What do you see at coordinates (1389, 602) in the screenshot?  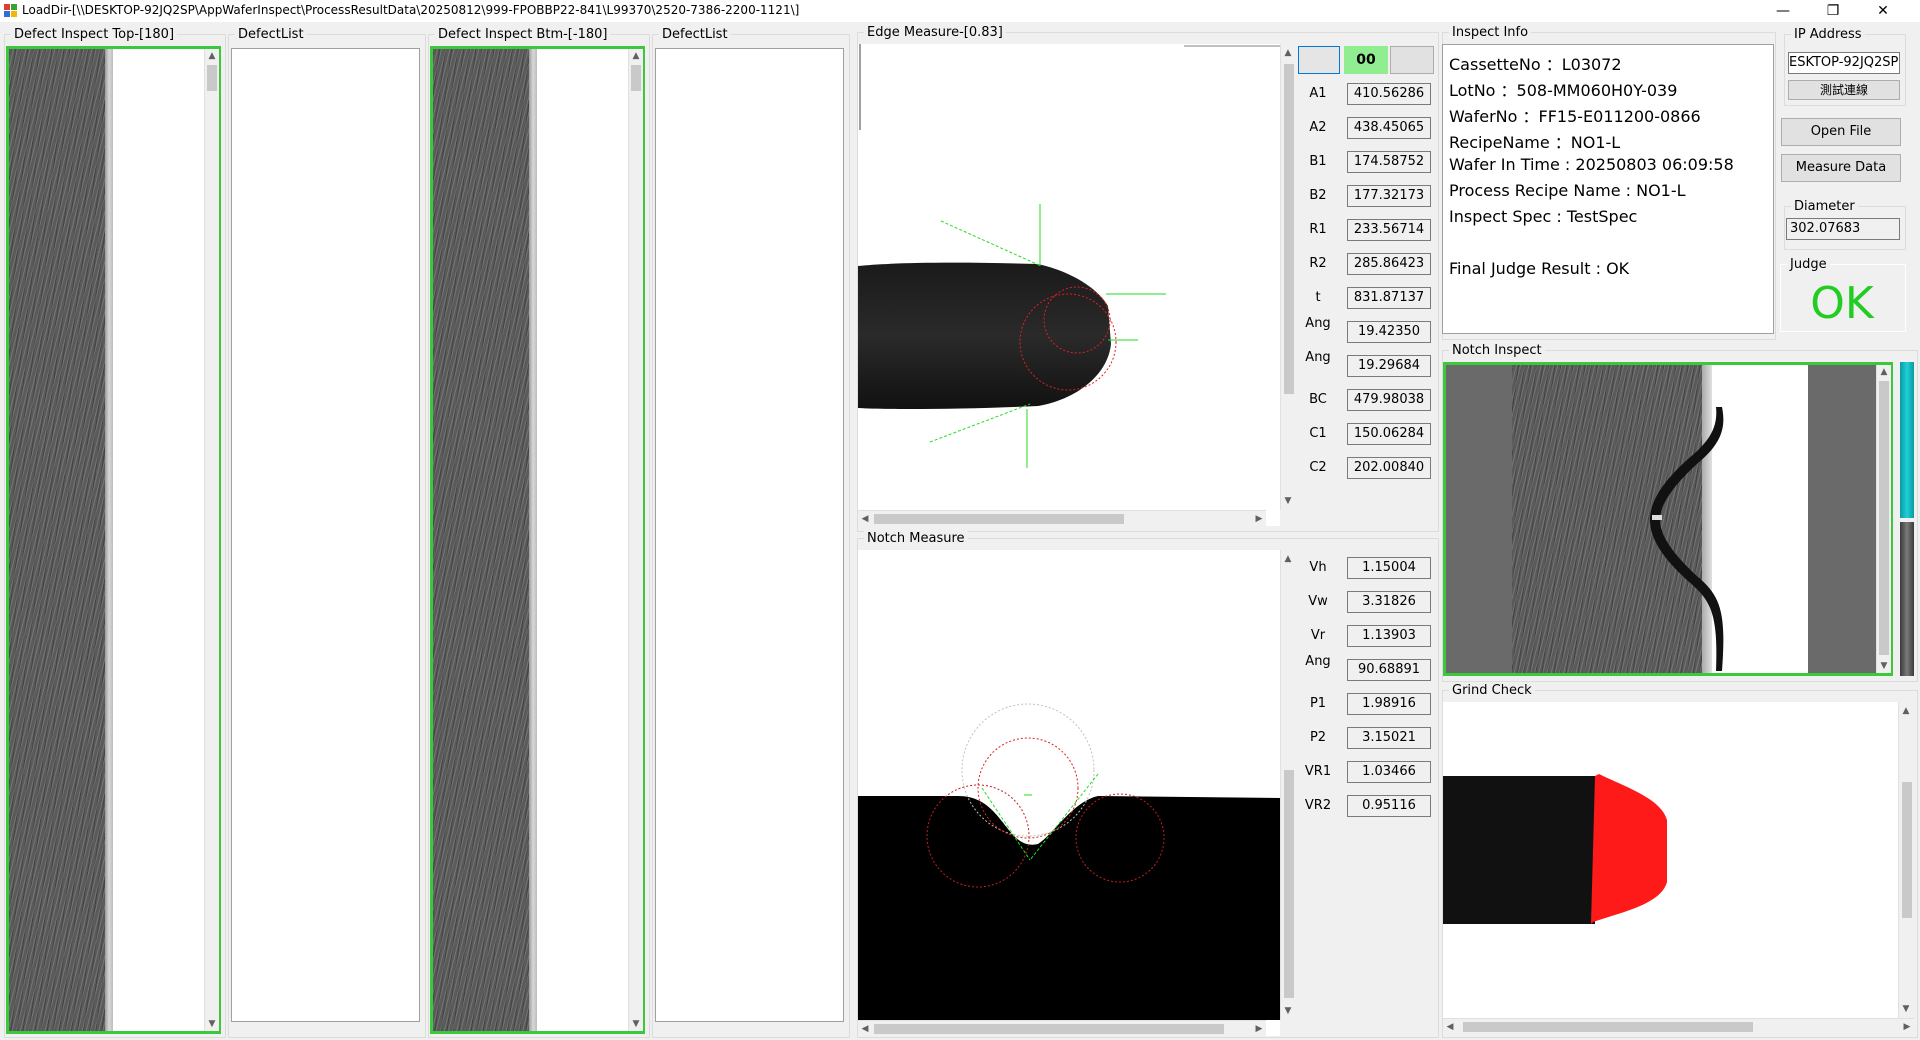 I see `measure-value-field: 3.31826` at bounding box center [1389, 602].